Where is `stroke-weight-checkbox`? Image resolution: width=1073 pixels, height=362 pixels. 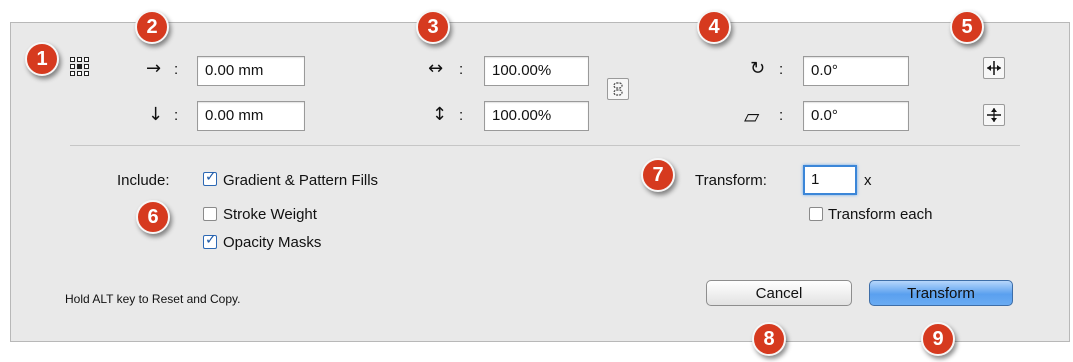
stroke-weight-checkbox is located at coordinates (210, 214).